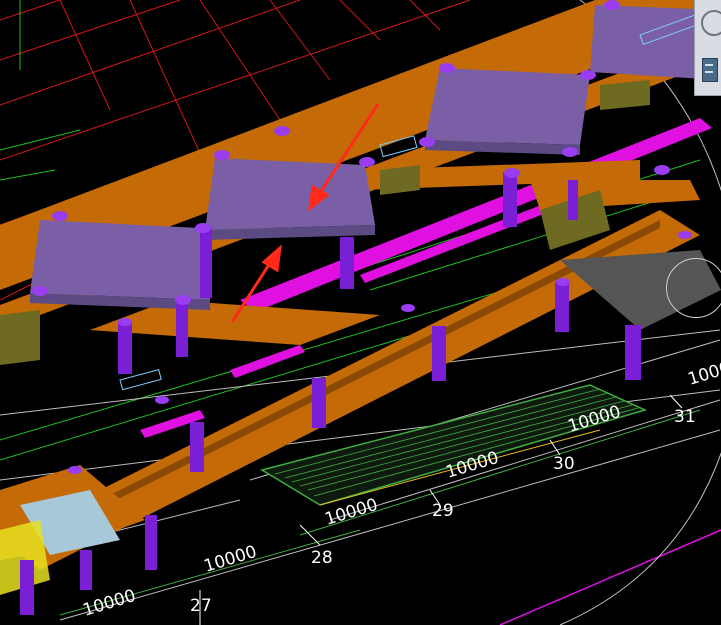  What do you see at coordinates (711, 23) in the screenshot?
I see `view-cube-icon` at bounding box center [711, 23].